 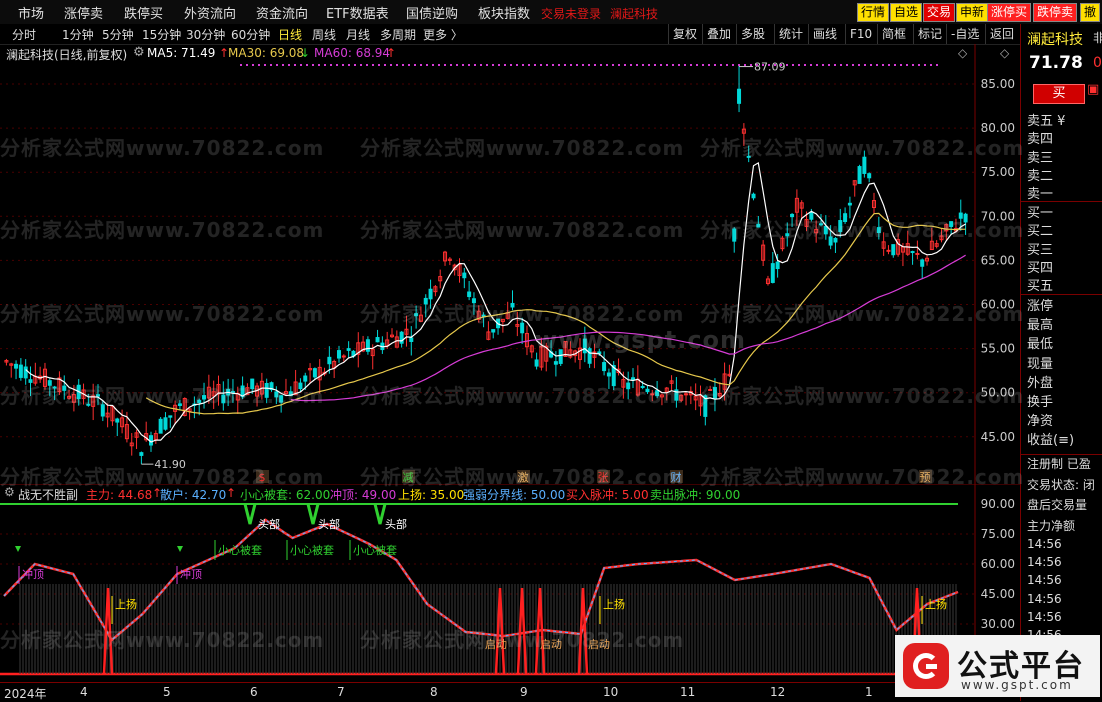 What do you see at coordinates (752, 34) in the screenshot?
I see `toolbar-button-2: 多股` at bounding box center [752, 34].